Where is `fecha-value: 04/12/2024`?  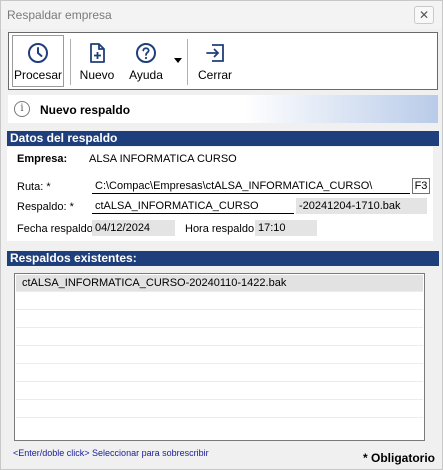
fecha-value: 04/12/2024 is located at coordinates (133, 228).